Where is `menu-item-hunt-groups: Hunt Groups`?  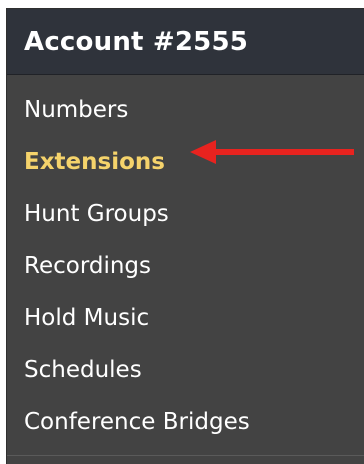
menu-item-hunt-groups: Hunt Groups is located at coordinates (185, 214).